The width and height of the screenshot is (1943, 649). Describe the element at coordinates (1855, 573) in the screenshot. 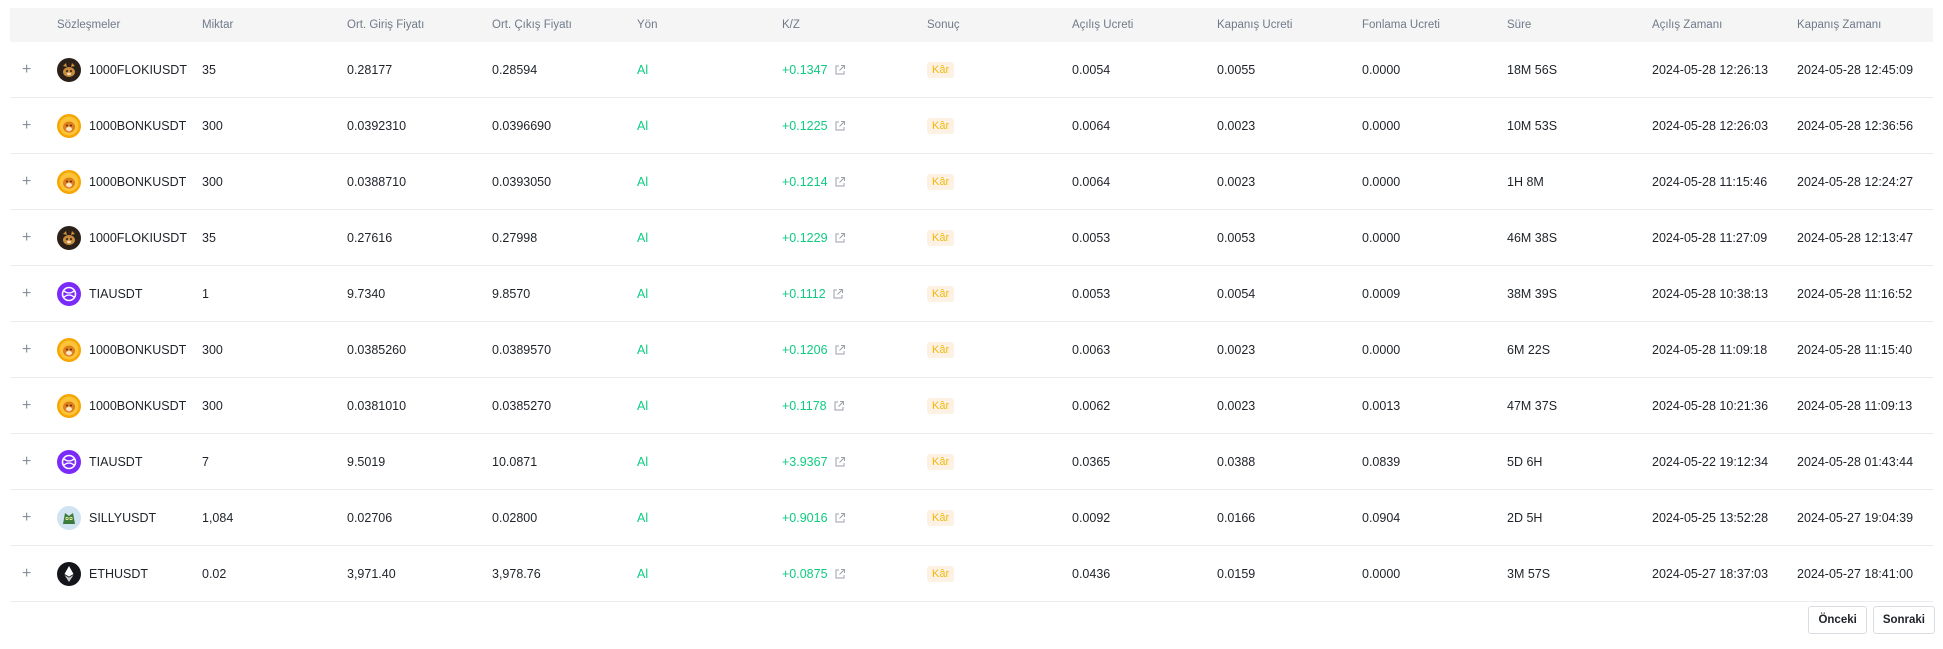

I see `close-time-cell: 2024-05-27 18:41:00` at that location.